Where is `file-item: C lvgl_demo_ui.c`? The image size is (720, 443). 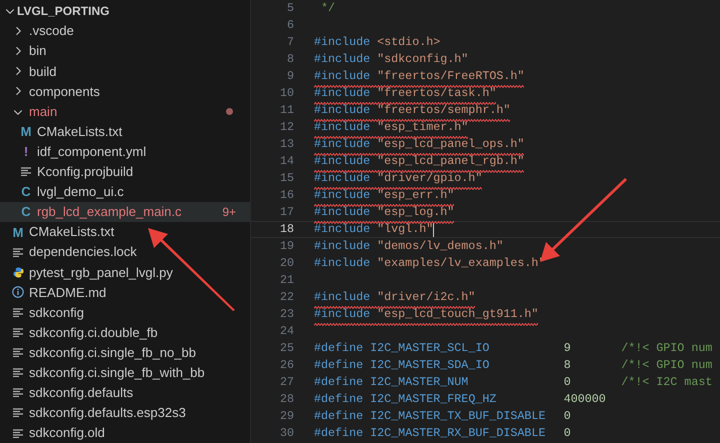
file-item: C lvgl_demo_ui.c is located at coordinates (125, 192).